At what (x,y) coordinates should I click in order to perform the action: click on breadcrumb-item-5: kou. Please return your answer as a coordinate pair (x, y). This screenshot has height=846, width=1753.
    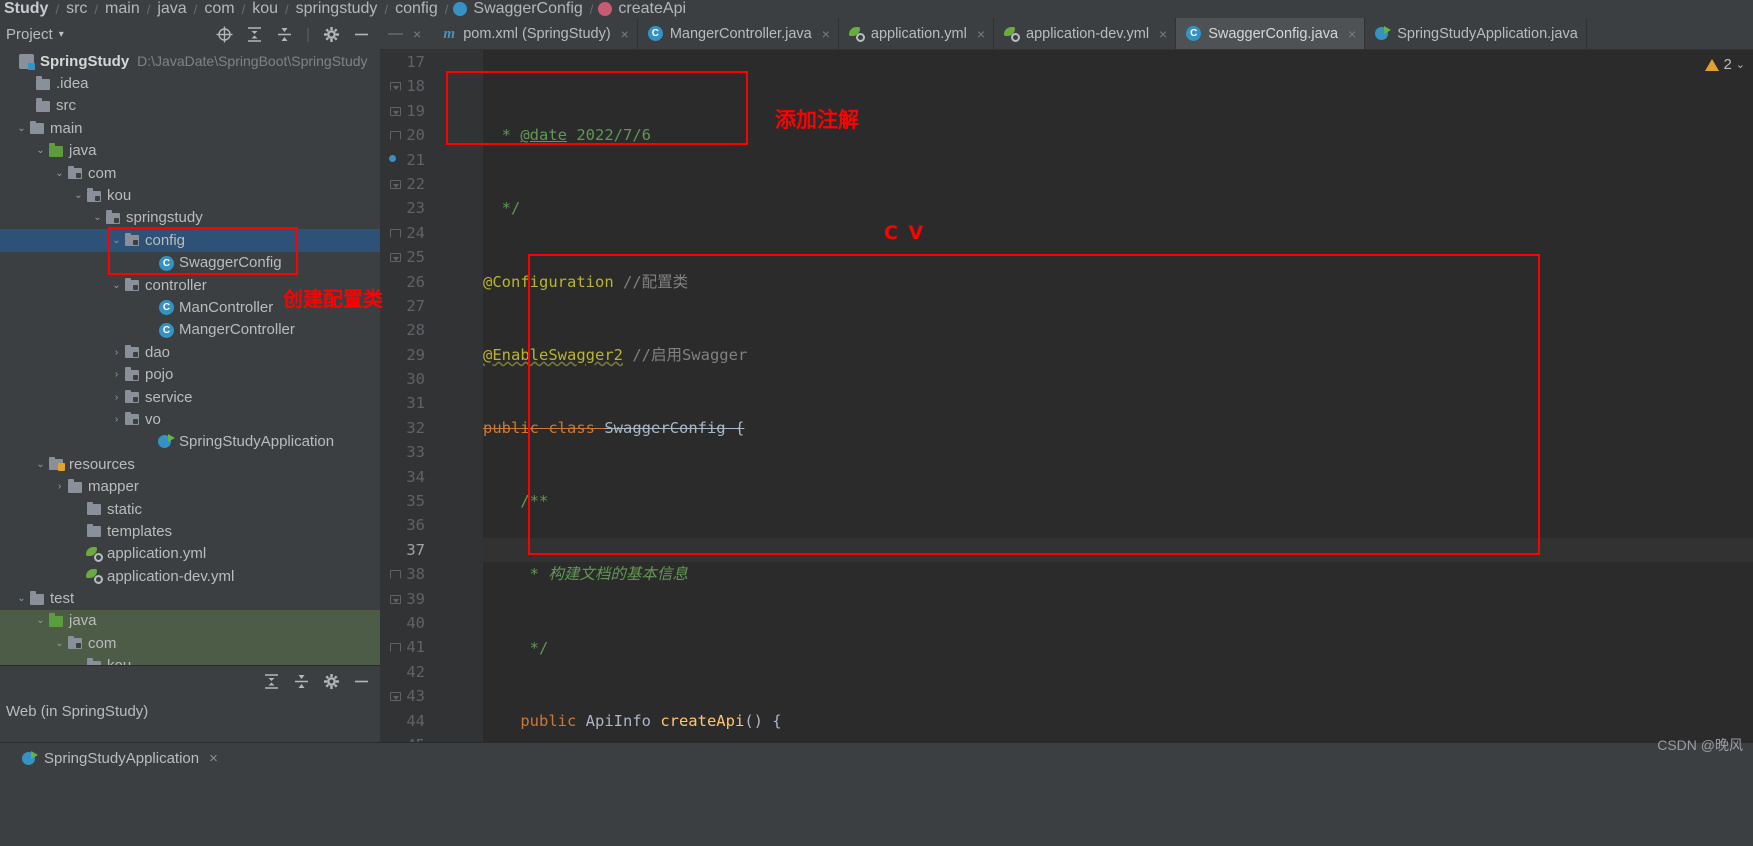
    Looking at the image, I should click on (265, 9).